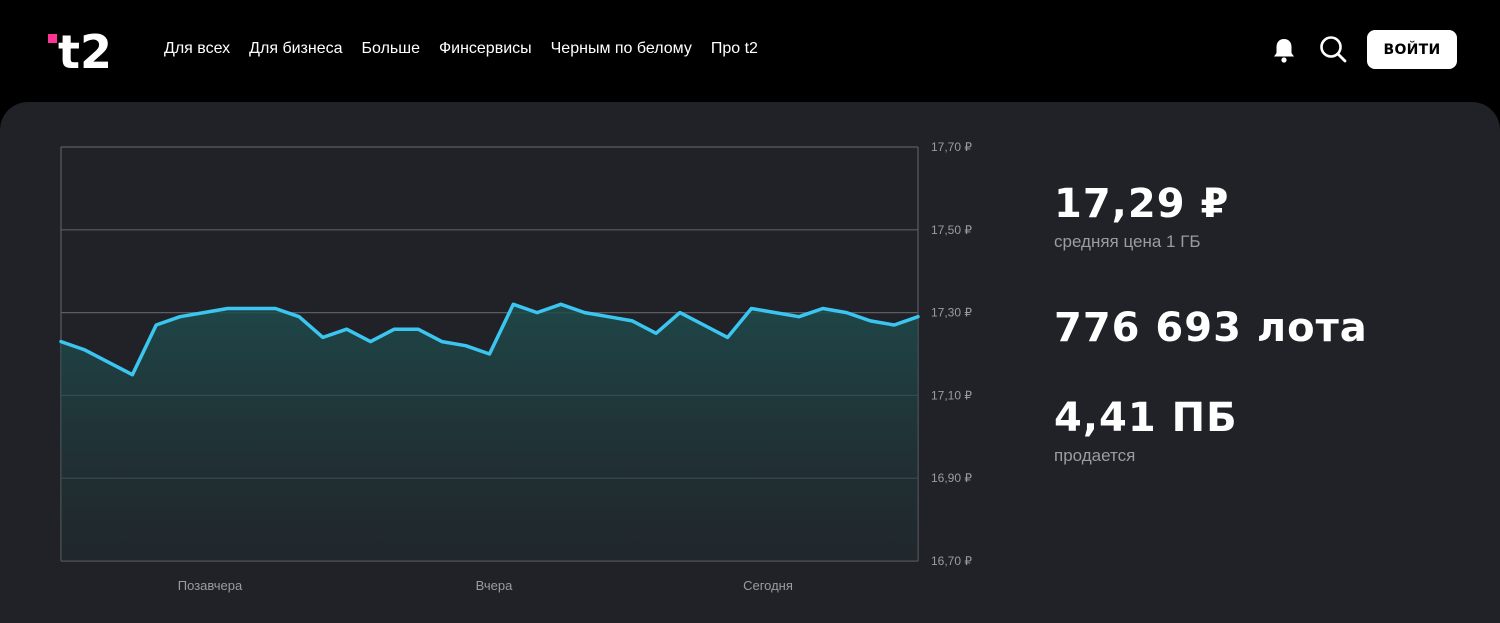 This screenshot has width=1500, height=623. I want to click on nav-item-finservices: Финсервисы, so click(485, 49).